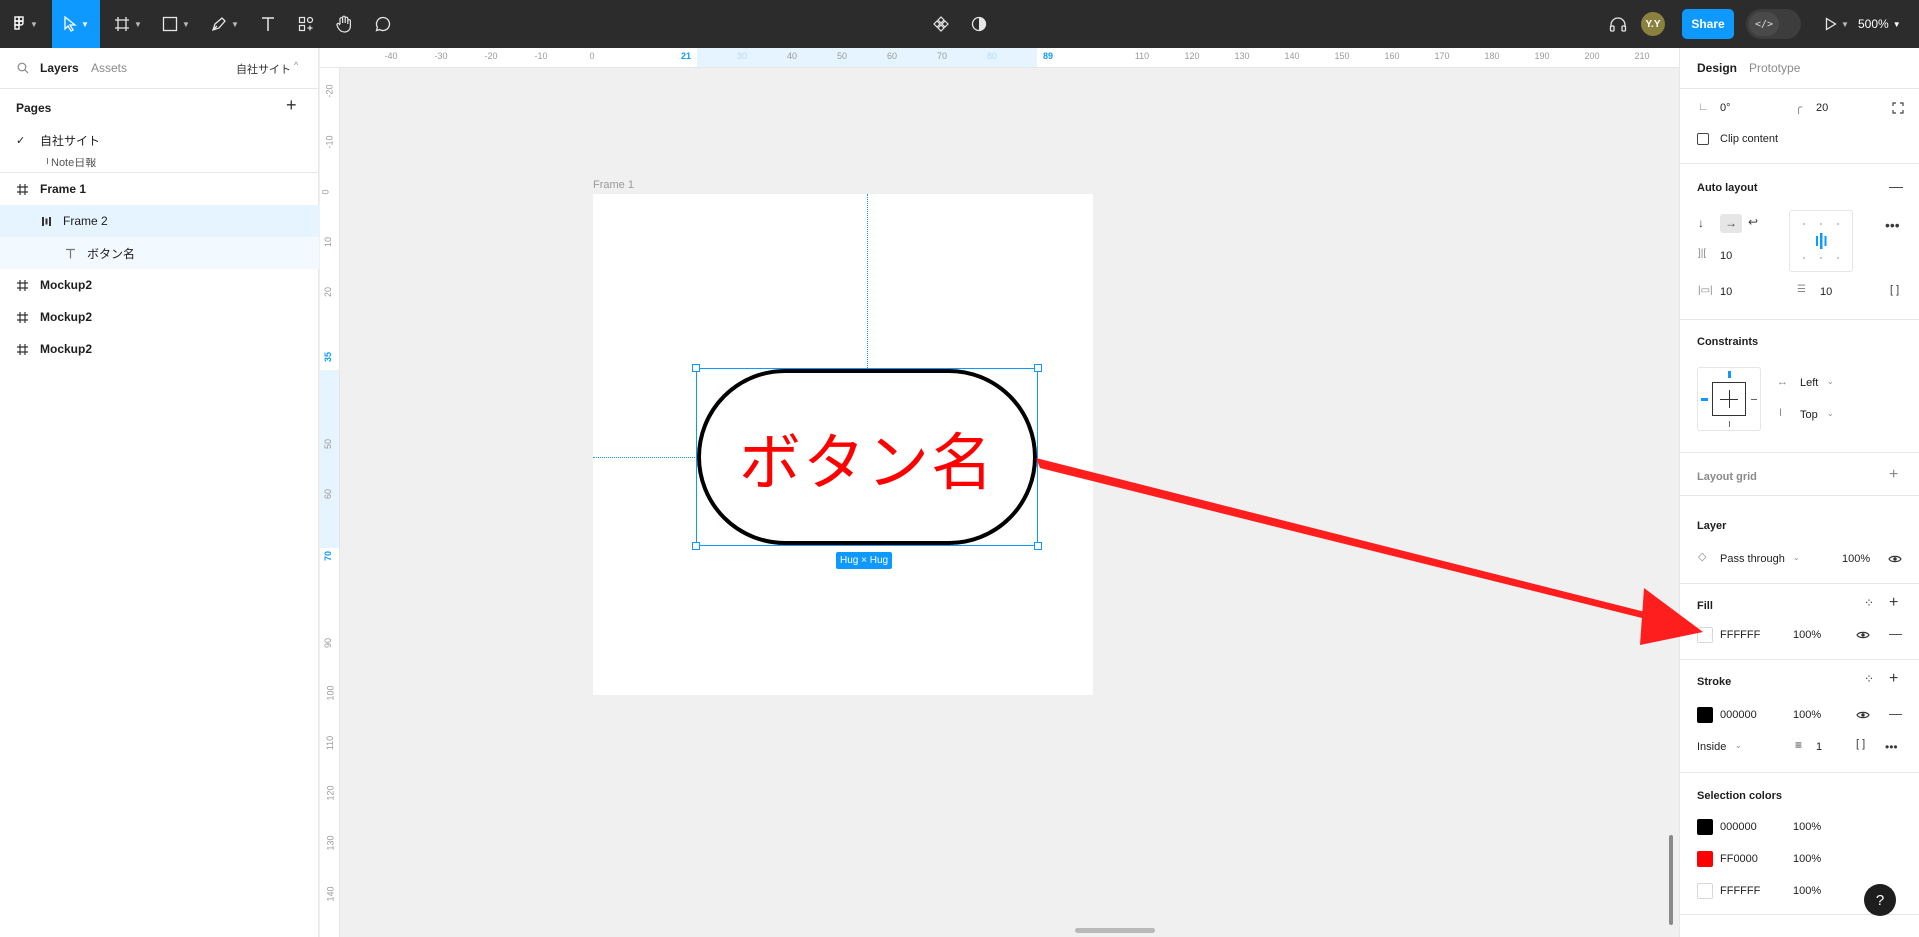 The height and width of the screenshot is (937, 1919). What do you see at coordinates (1896, 186) in the screenshot?
I see `remove-auto-layout-icon: —` at bounding box center [1896, 186].